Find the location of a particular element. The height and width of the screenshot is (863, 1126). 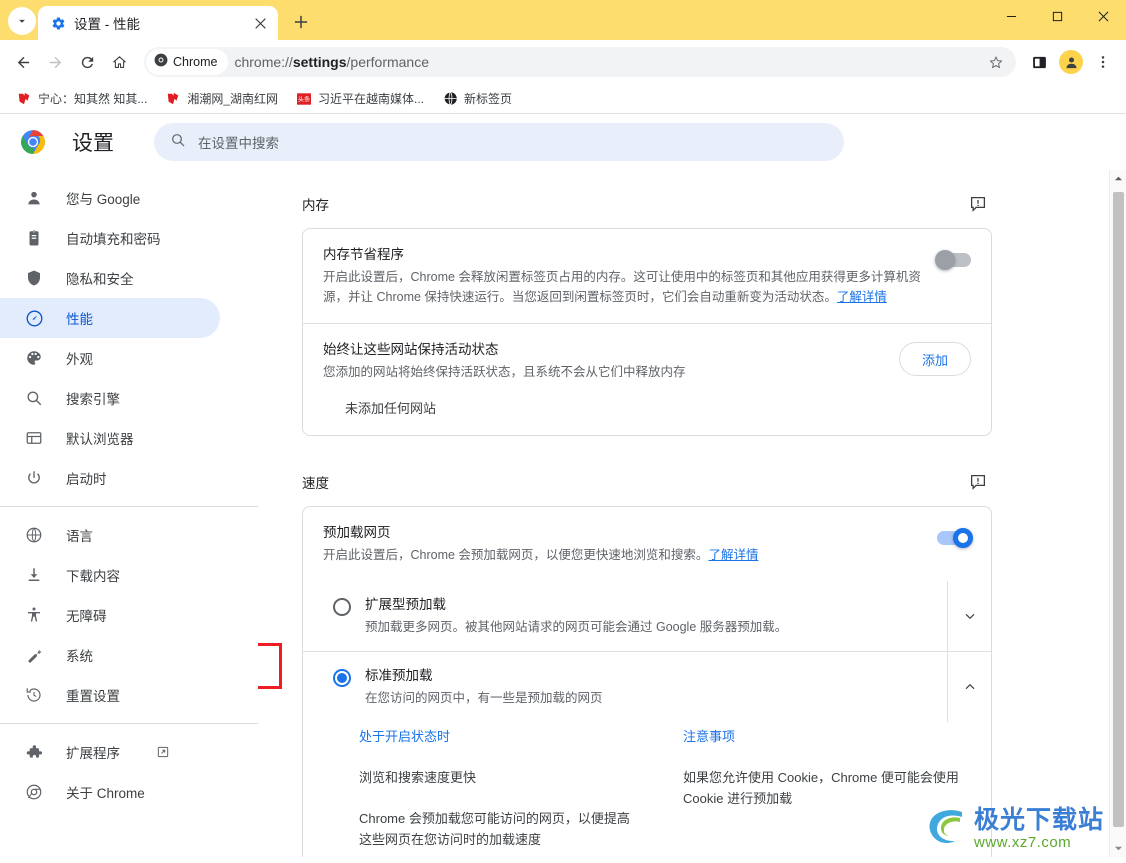

back-button is located at coordinates (23, 62).